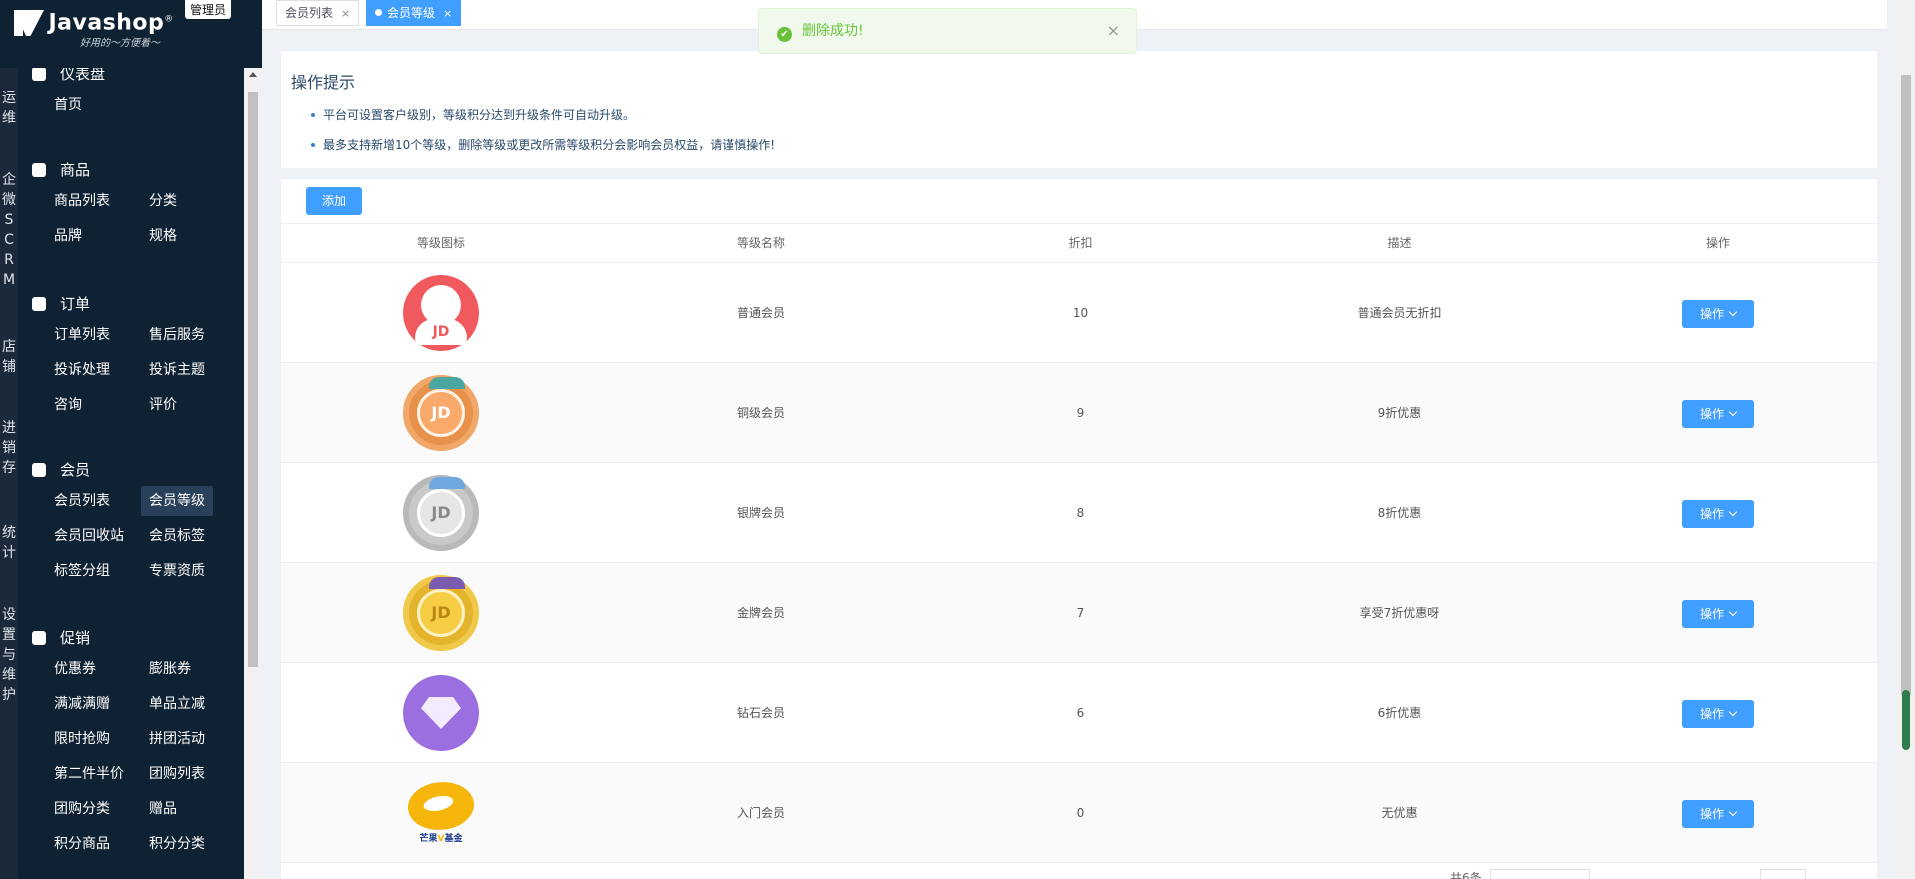 The image size is (1915, 879). What do you see at coordinates (68, 76) in the screenshot?
I see `sidebar-group-title: 仪表盘` at bounding box center [68, 76].